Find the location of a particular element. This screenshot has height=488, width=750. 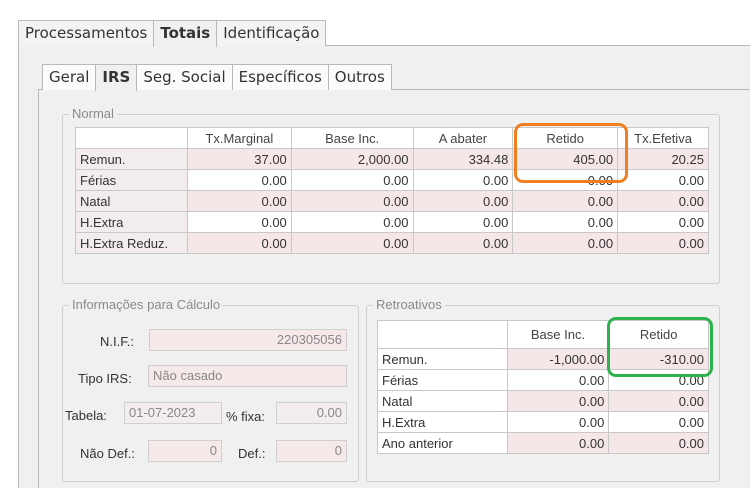

cell-value: 334.48 is located at coordinates (463, 159).